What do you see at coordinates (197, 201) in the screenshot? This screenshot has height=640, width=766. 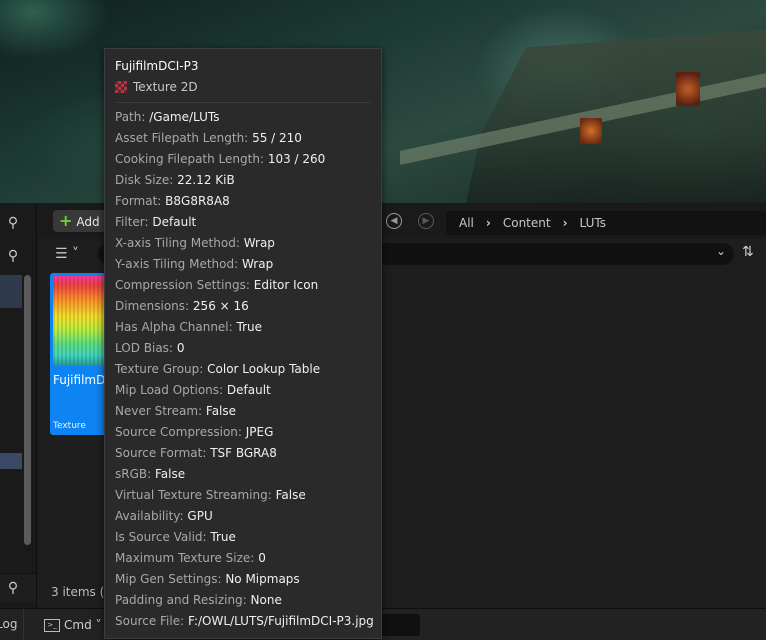 I see `property-value: B8G8R8A8` at bounding box center [197, 201].